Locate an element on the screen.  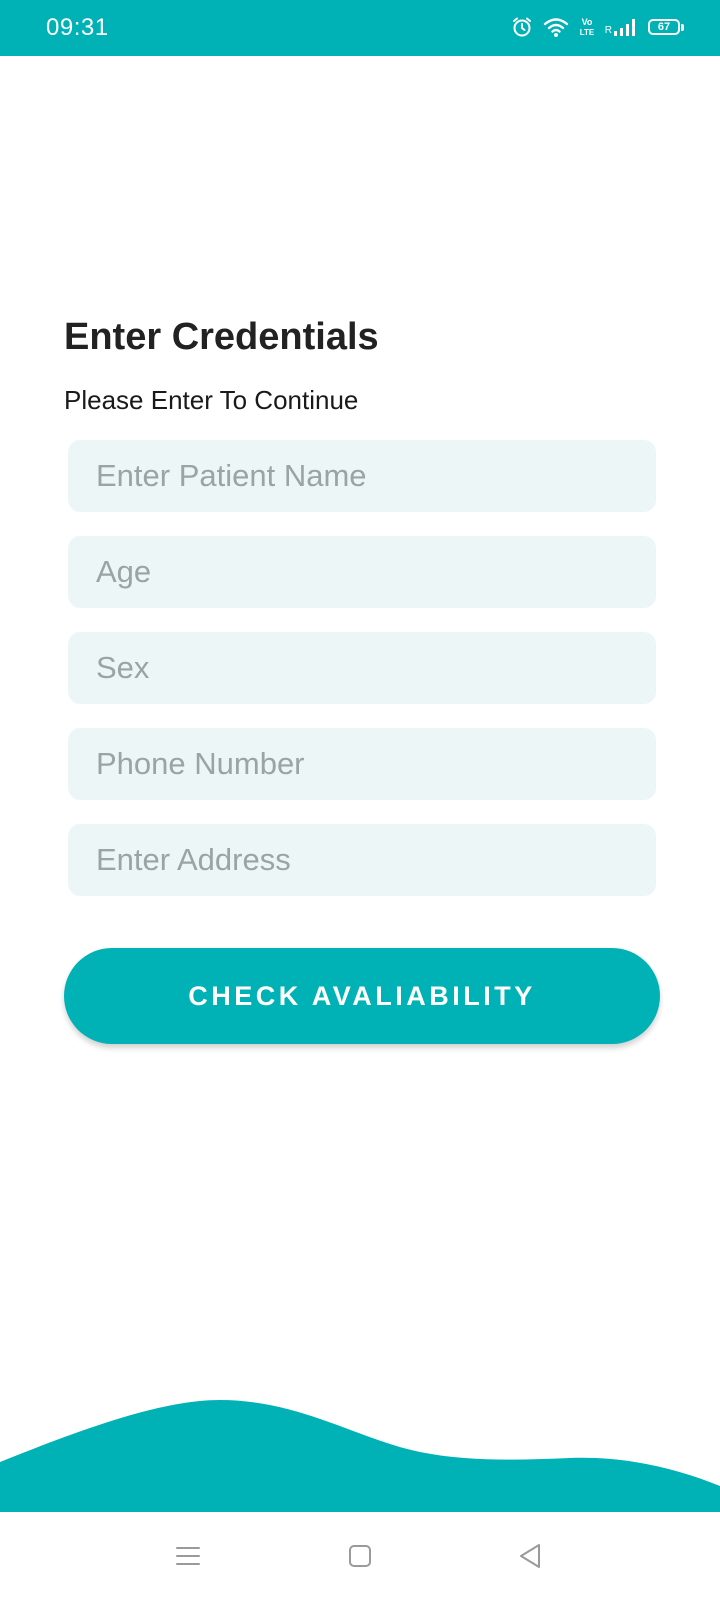
signal-icon: R is located at coordinates (621, 27).